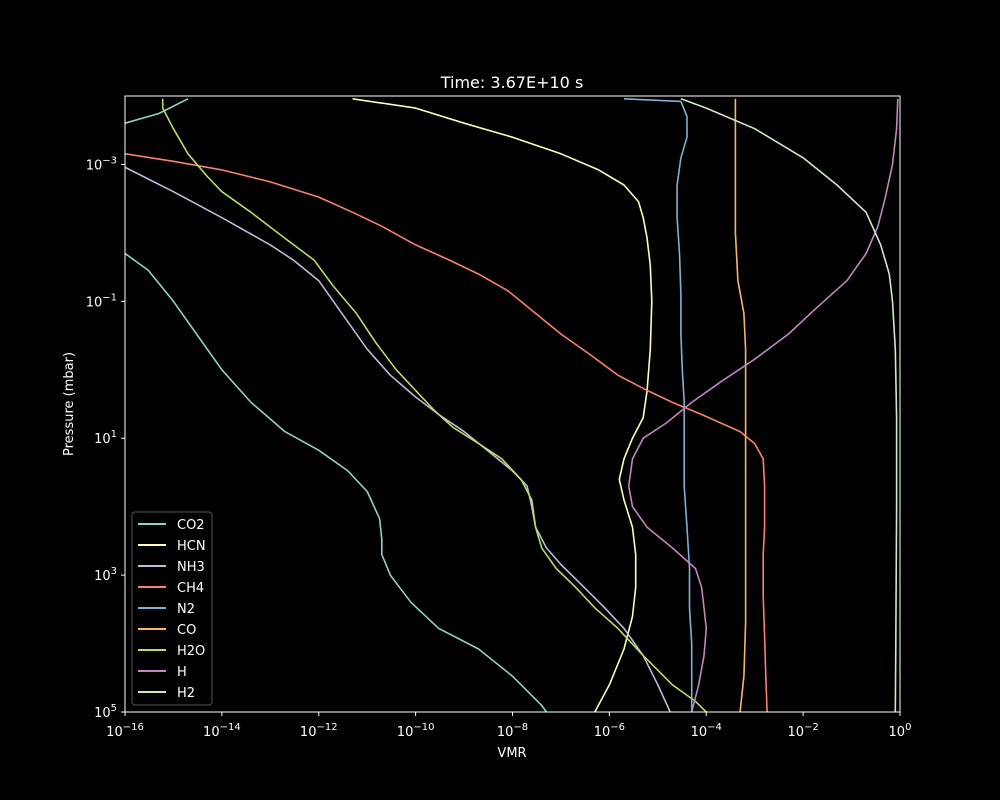 This screenshot has height=800, width=1000. I want to click on legend-label-n2: N2, so click(186, 609).